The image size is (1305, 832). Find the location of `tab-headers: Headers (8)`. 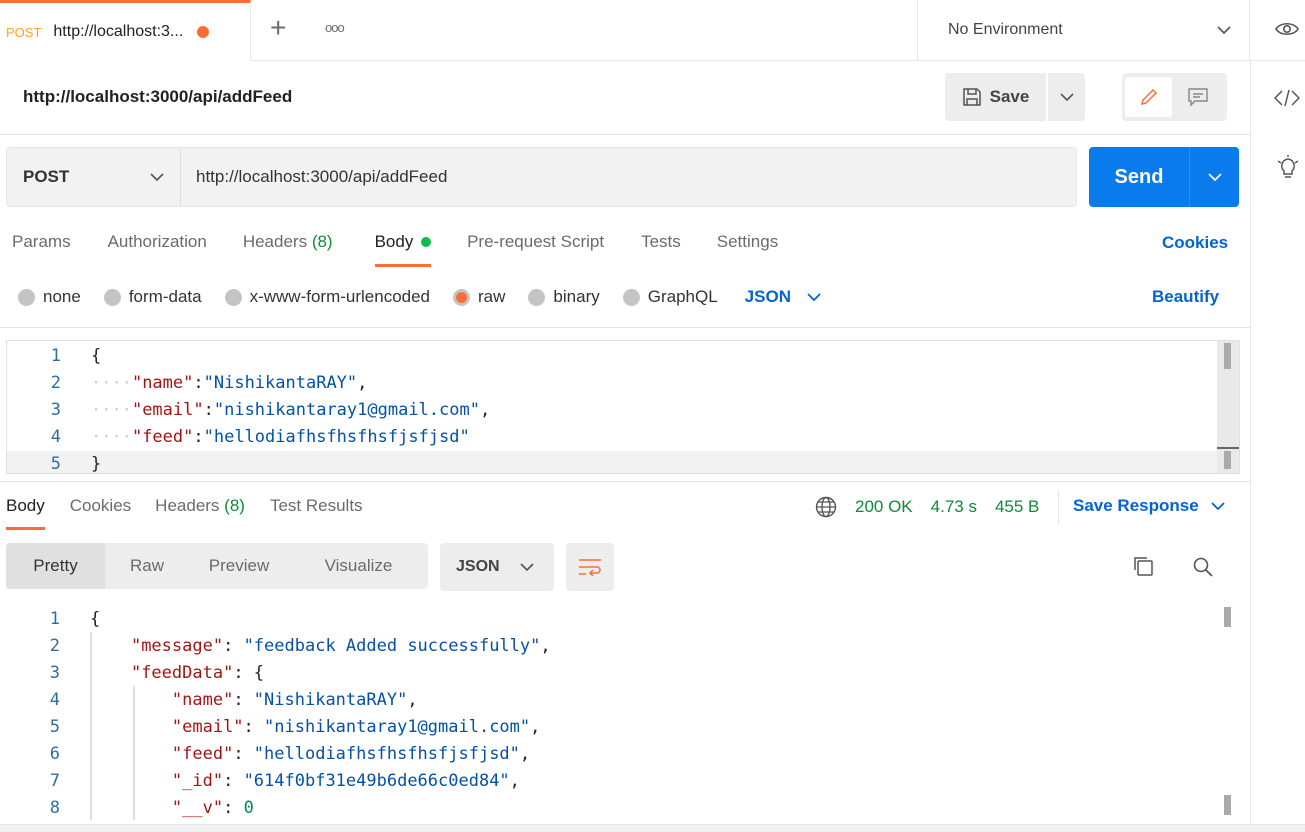

tab-headers: Headers (8) is located at coordinates (288, 250).